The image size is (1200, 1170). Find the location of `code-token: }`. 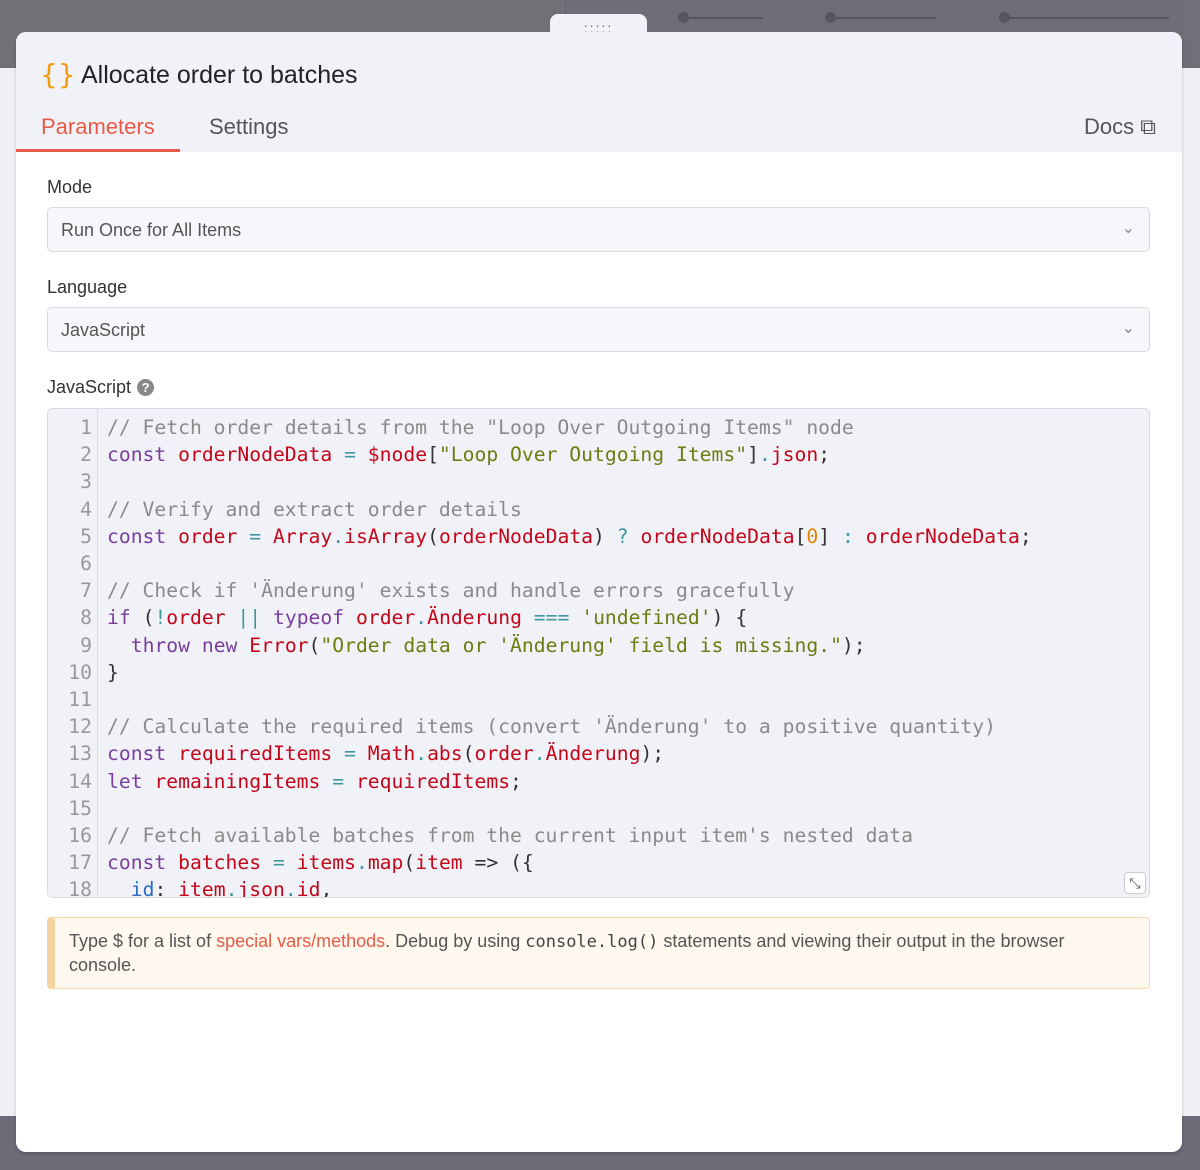

code-token: } is located at coordinates (113, 672).